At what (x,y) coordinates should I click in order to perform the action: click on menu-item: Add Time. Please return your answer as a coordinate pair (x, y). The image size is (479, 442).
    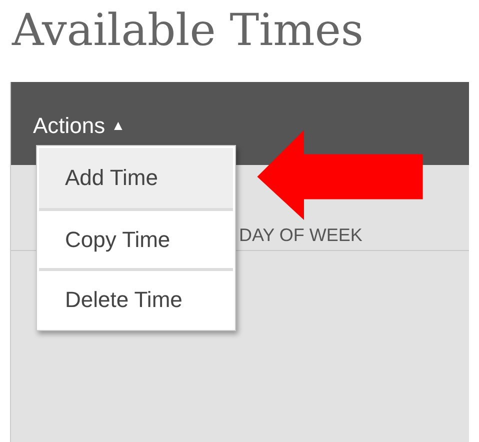
    Looking at the image, I should click on (136, 178).